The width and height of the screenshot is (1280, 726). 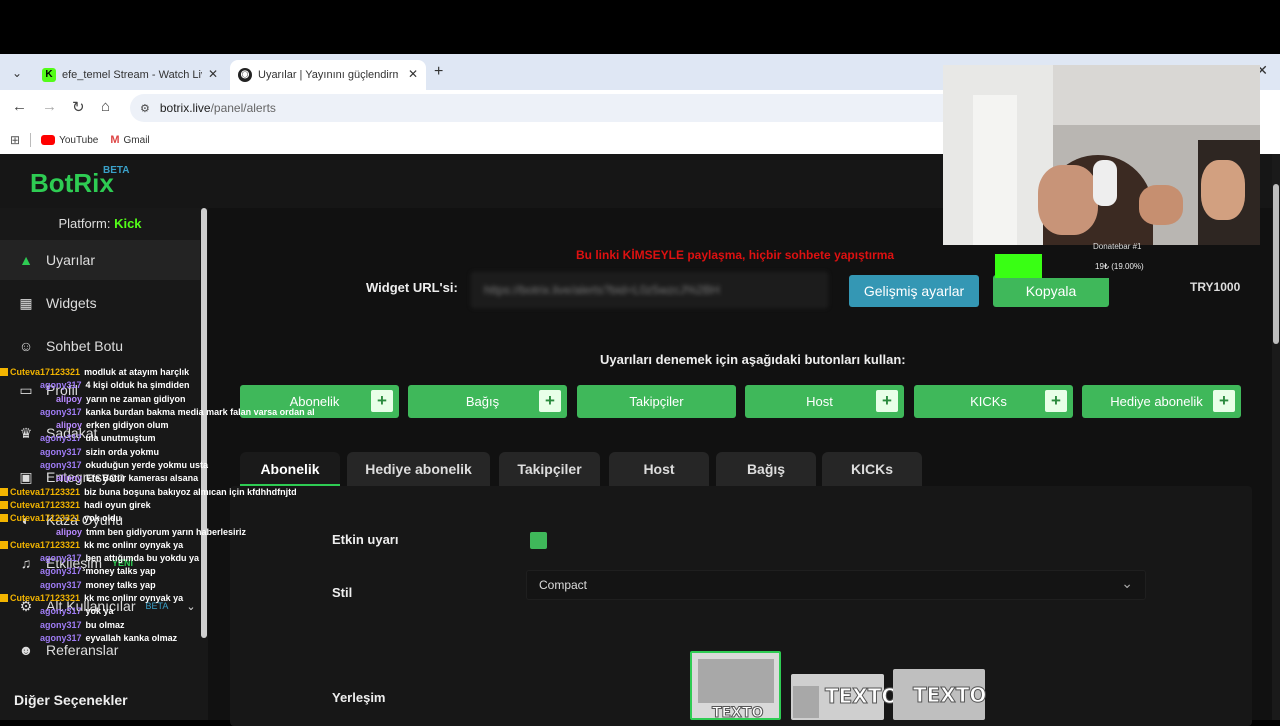 I want to click on back-arrow-icon: ←, so click(x=19, y=106).